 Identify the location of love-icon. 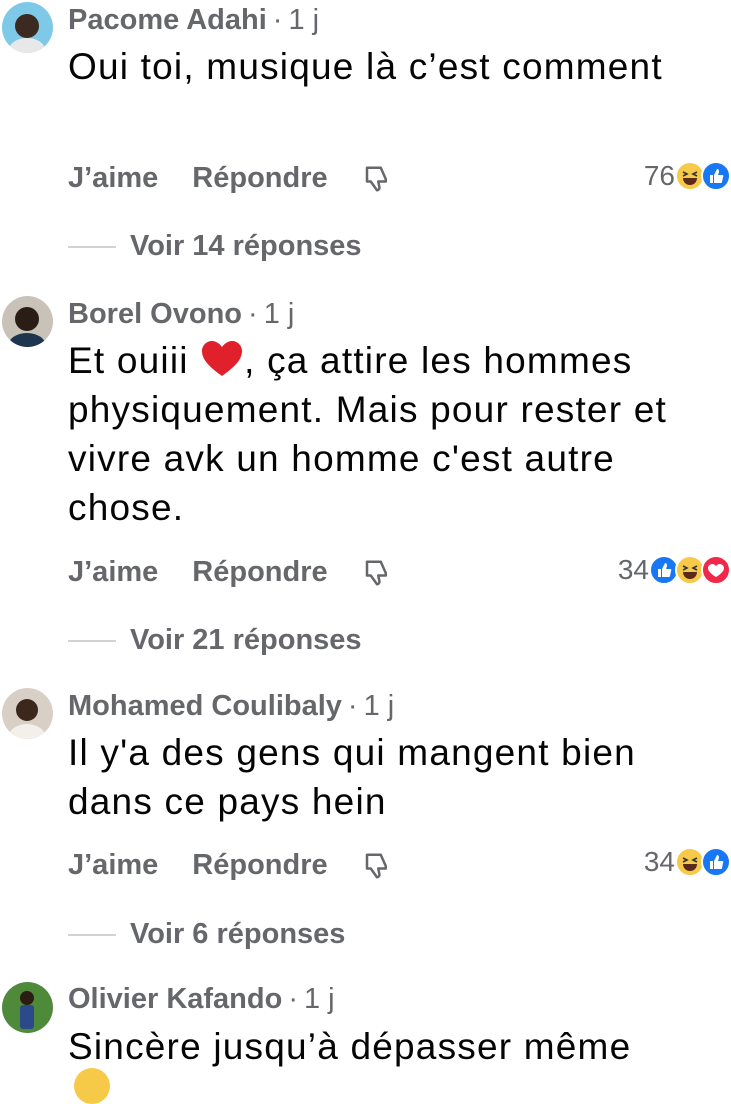
(716, 570).